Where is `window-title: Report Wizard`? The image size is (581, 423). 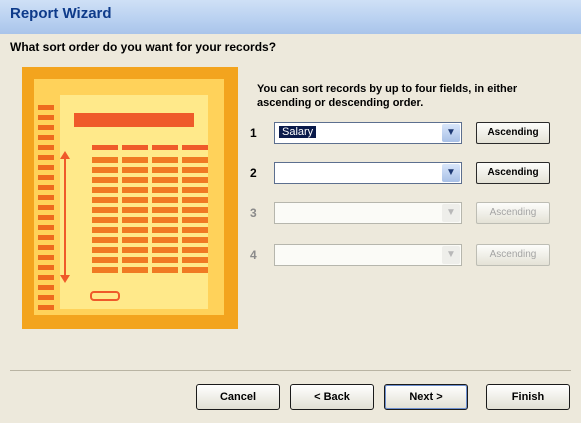 window-title: Report Wizard is located at coordinates (61, 13).